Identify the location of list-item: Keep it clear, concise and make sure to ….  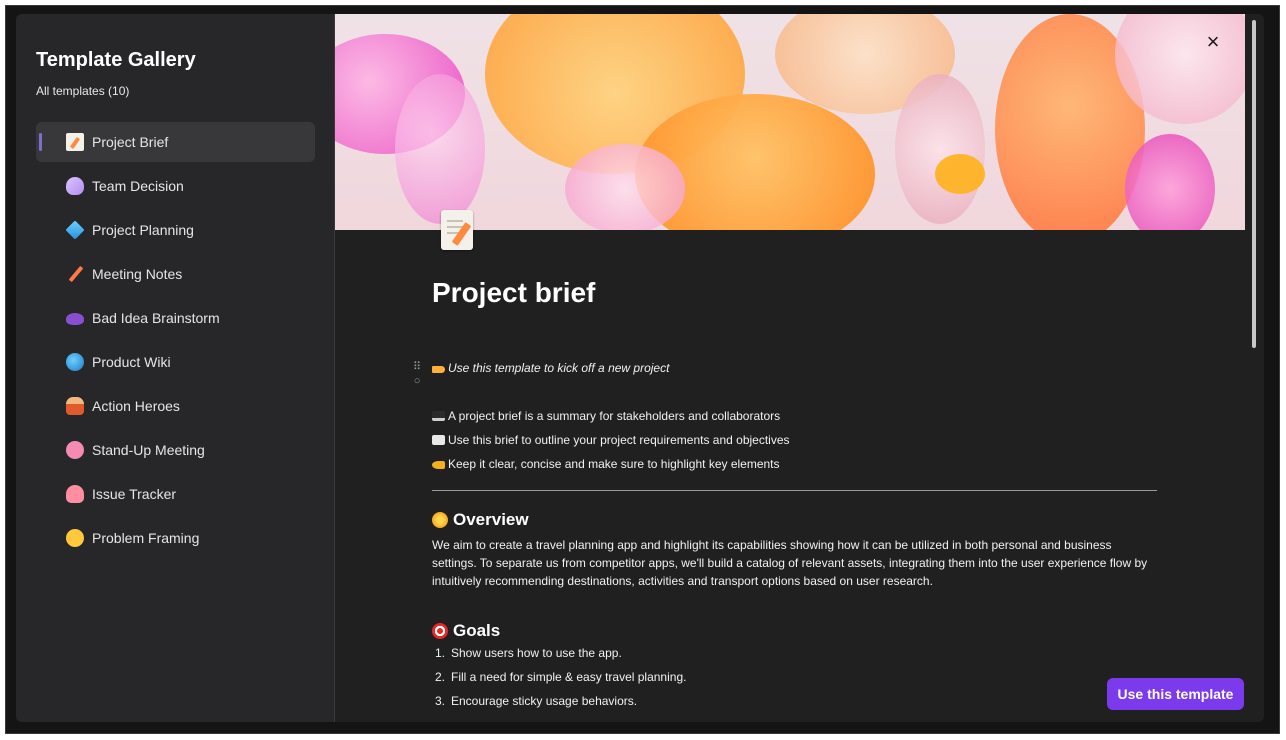
(606, 464).